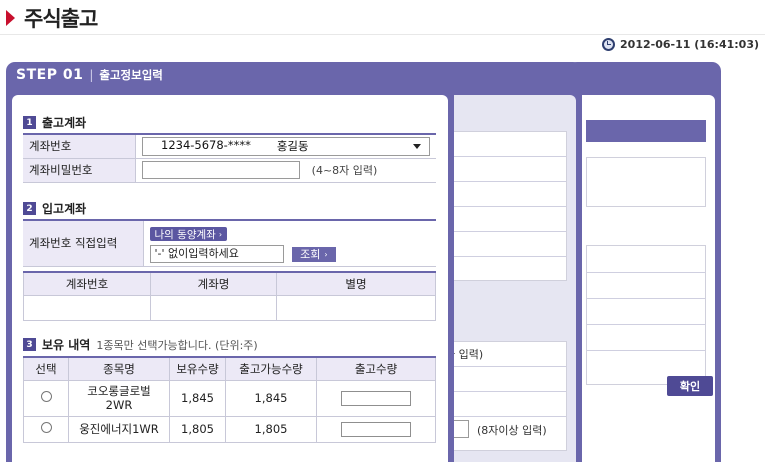 The height and width of the screenshot is (462, 765). I want to click on col-select: 선택, so click(46, 368).